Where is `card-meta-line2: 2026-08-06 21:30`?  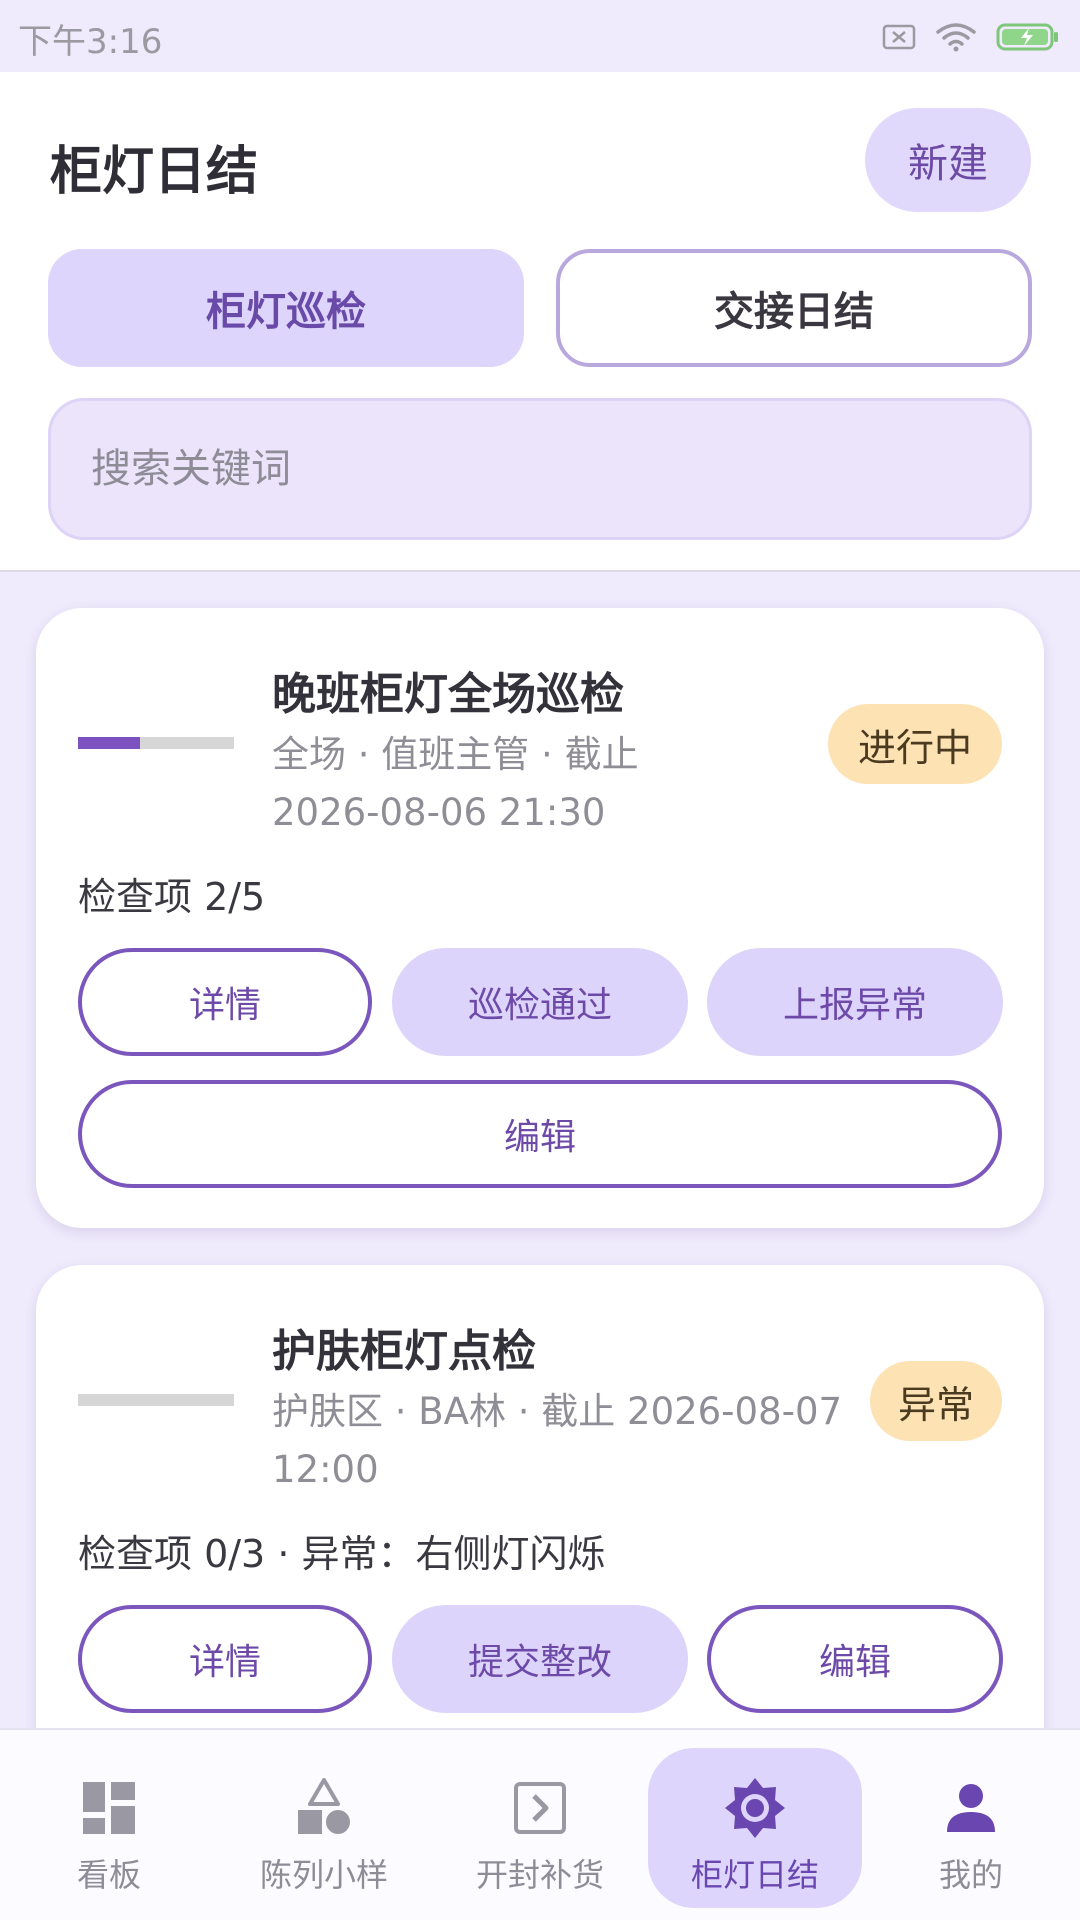 card-meta-line2: 2026-08-06 21:30 is located at coordinates (439, 812).